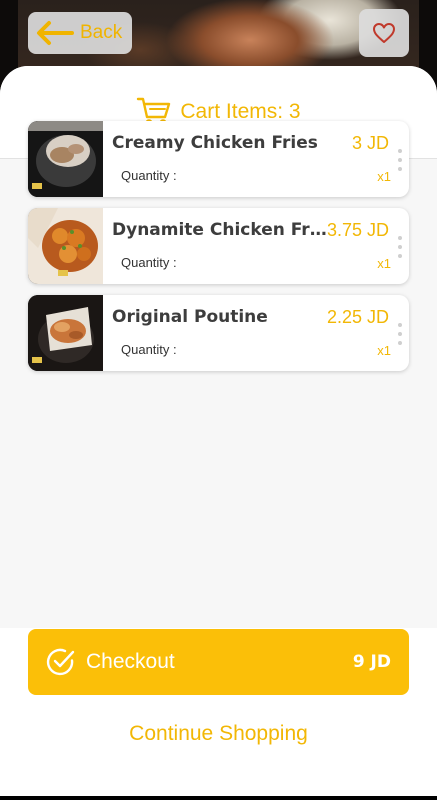  What do you see at coordinates (218, 333) in the screenshot?
I see `cart-item: Original Poutine 2.25 JD Quantity : x1` at bounding box center [218, 333].